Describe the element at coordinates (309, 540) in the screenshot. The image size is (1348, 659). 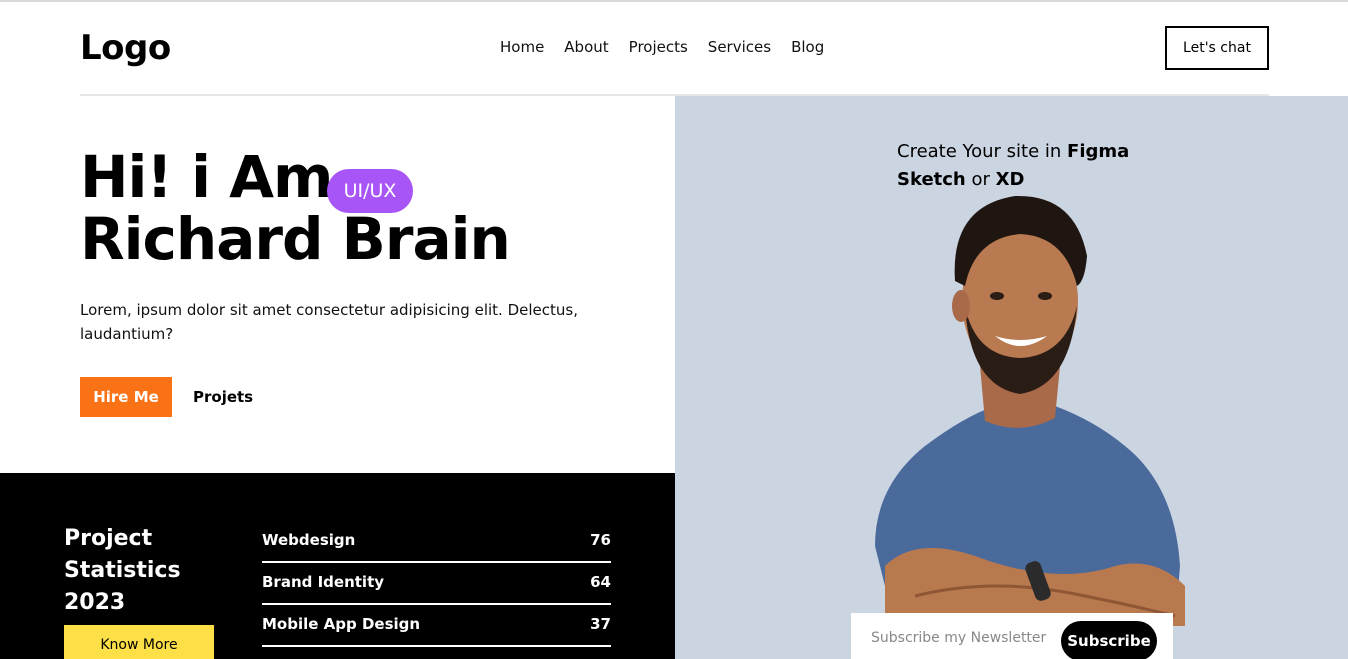
I see `stat-label: Webdesign` at that location.